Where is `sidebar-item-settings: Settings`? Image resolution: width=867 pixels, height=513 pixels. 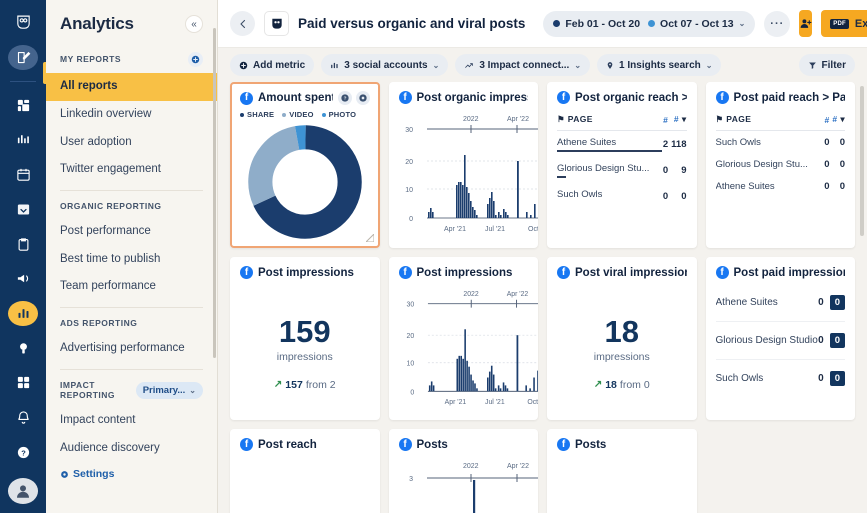 sidebar-item-settings: Settings is located at coordinates (131, 477).